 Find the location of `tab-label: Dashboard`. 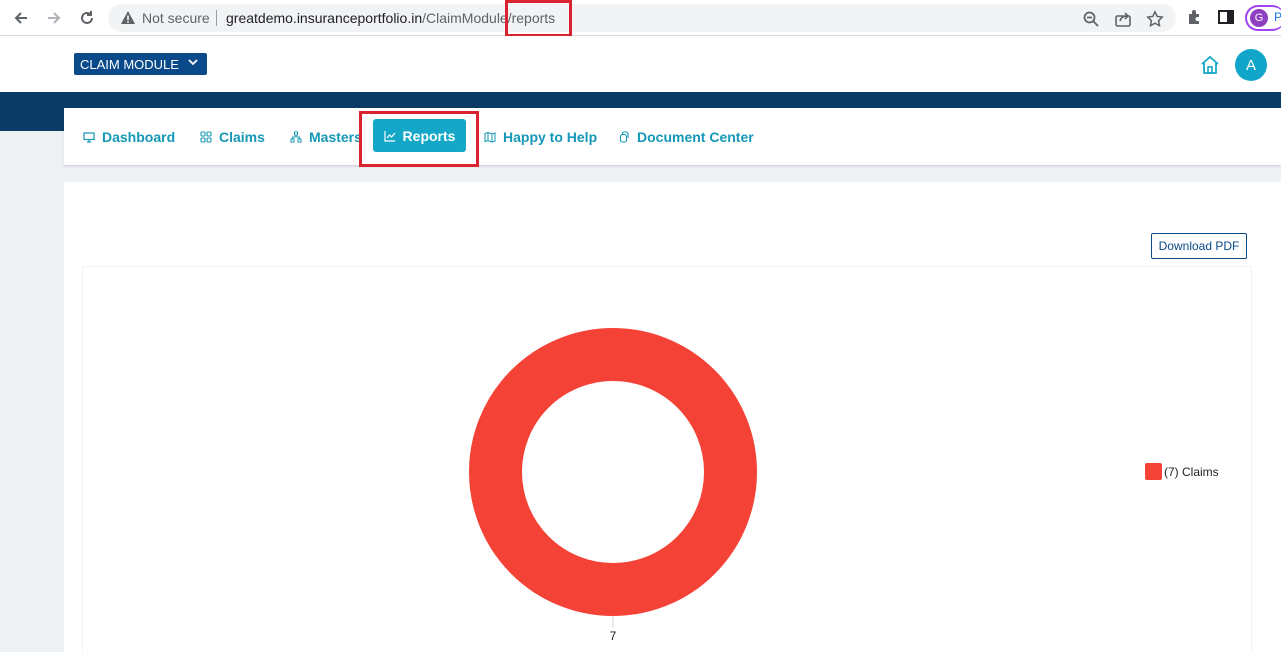

tab-label: Dashboard is located at coordinates (139, 137).